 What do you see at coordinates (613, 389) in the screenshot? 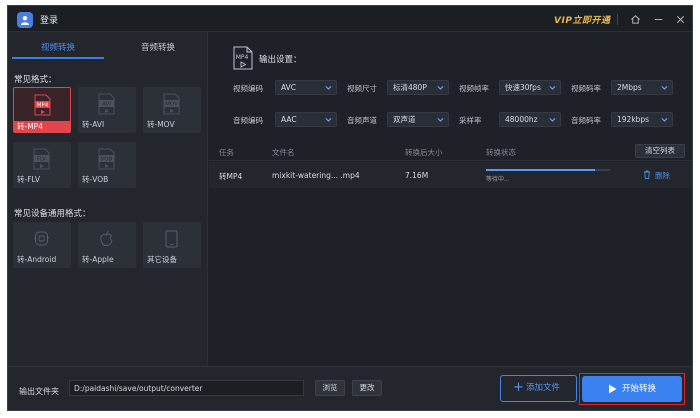
I see `play-icon` at bounding box center [613, 389].